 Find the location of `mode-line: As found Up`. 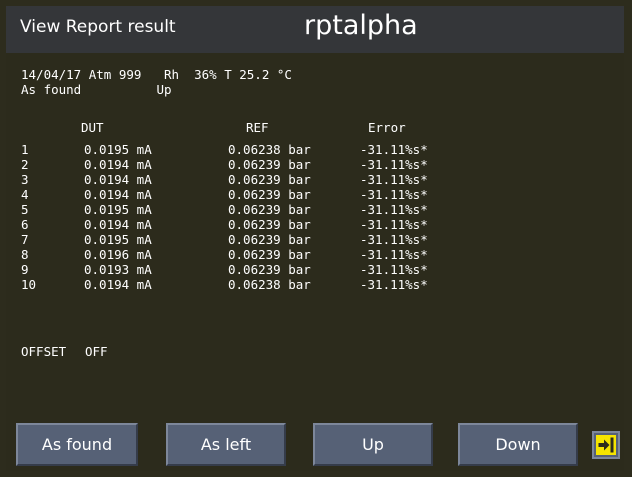

mode-line: As found Up is located at coordinates (96, 89).